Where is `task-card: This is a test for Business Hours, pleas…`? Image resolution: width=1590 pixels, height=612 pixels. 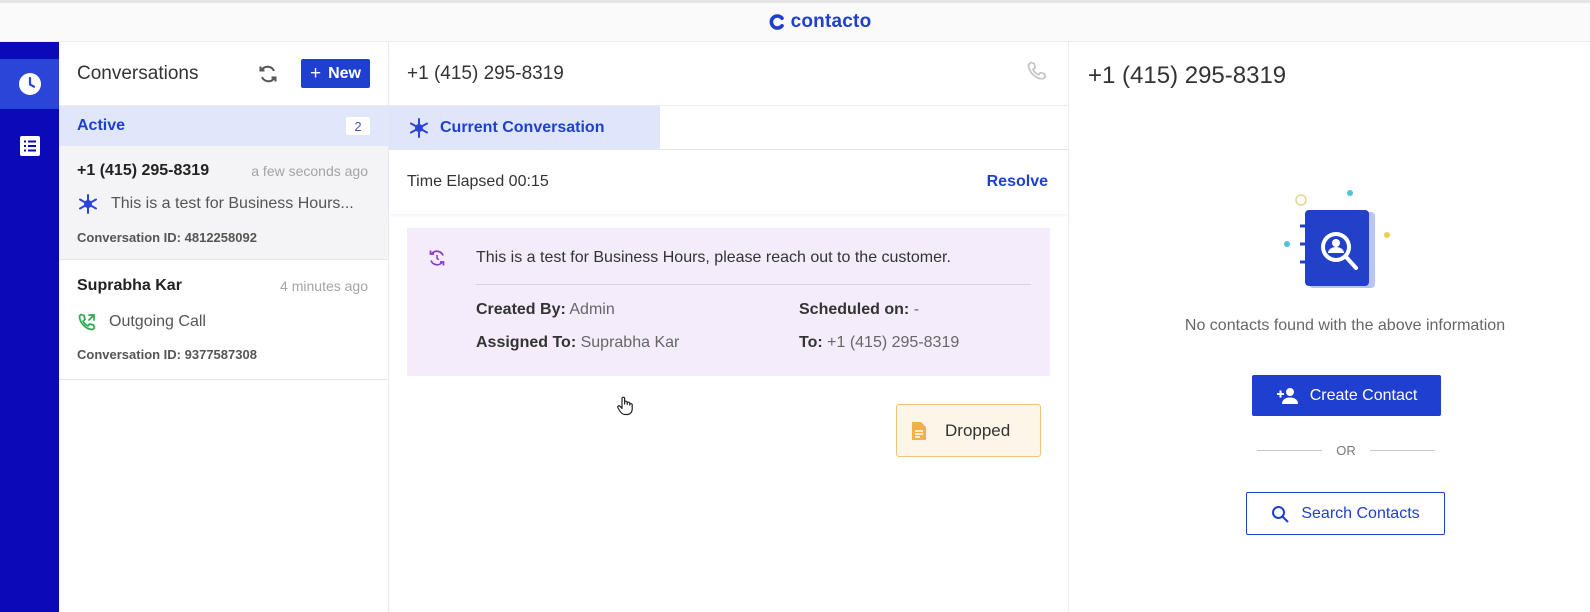 task-card: This is a test for Business Hours, pleas… is located at coordinates (728, 302).